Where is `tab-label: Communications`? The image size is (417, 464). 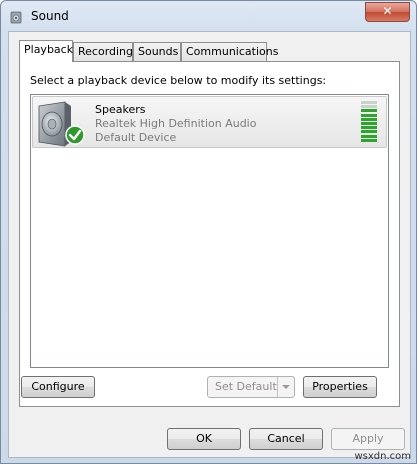
tab-label: Communications is located at coordinates (232, 51).